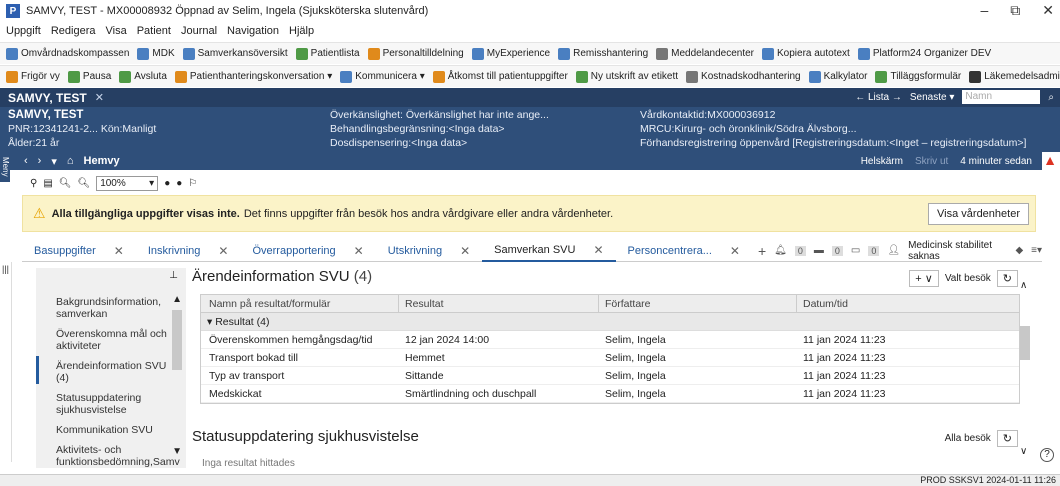 The height and width of the screenshot is (486, 1060). Describe the element at coordinates (188, 251) in the screenshot. I see `tab-inskrivning: Inskrivning ✕` at that location.